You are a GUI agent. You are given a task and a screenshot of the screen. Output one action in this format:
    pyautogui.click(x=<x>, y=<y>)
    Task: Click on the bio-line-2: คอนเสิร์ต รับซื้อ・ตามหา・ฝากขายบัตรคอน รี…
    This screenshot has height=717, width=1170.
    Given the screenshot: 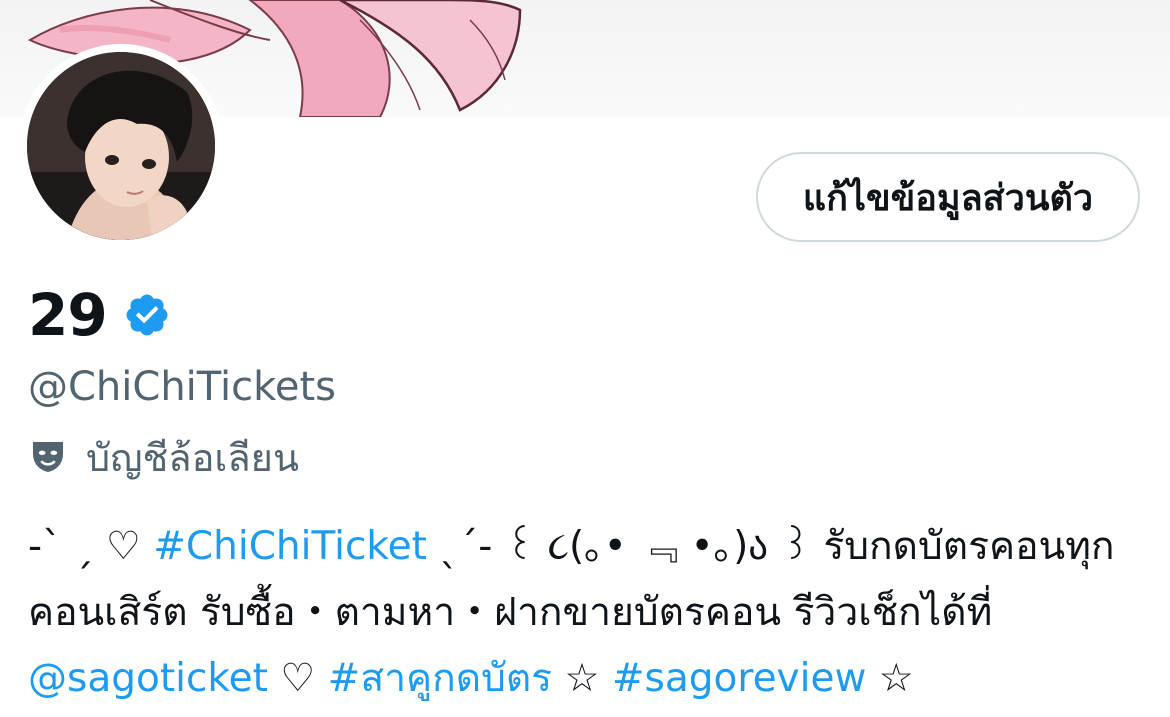 What is the action you would take?
    pyautogui.click(x=588, y=613)
    